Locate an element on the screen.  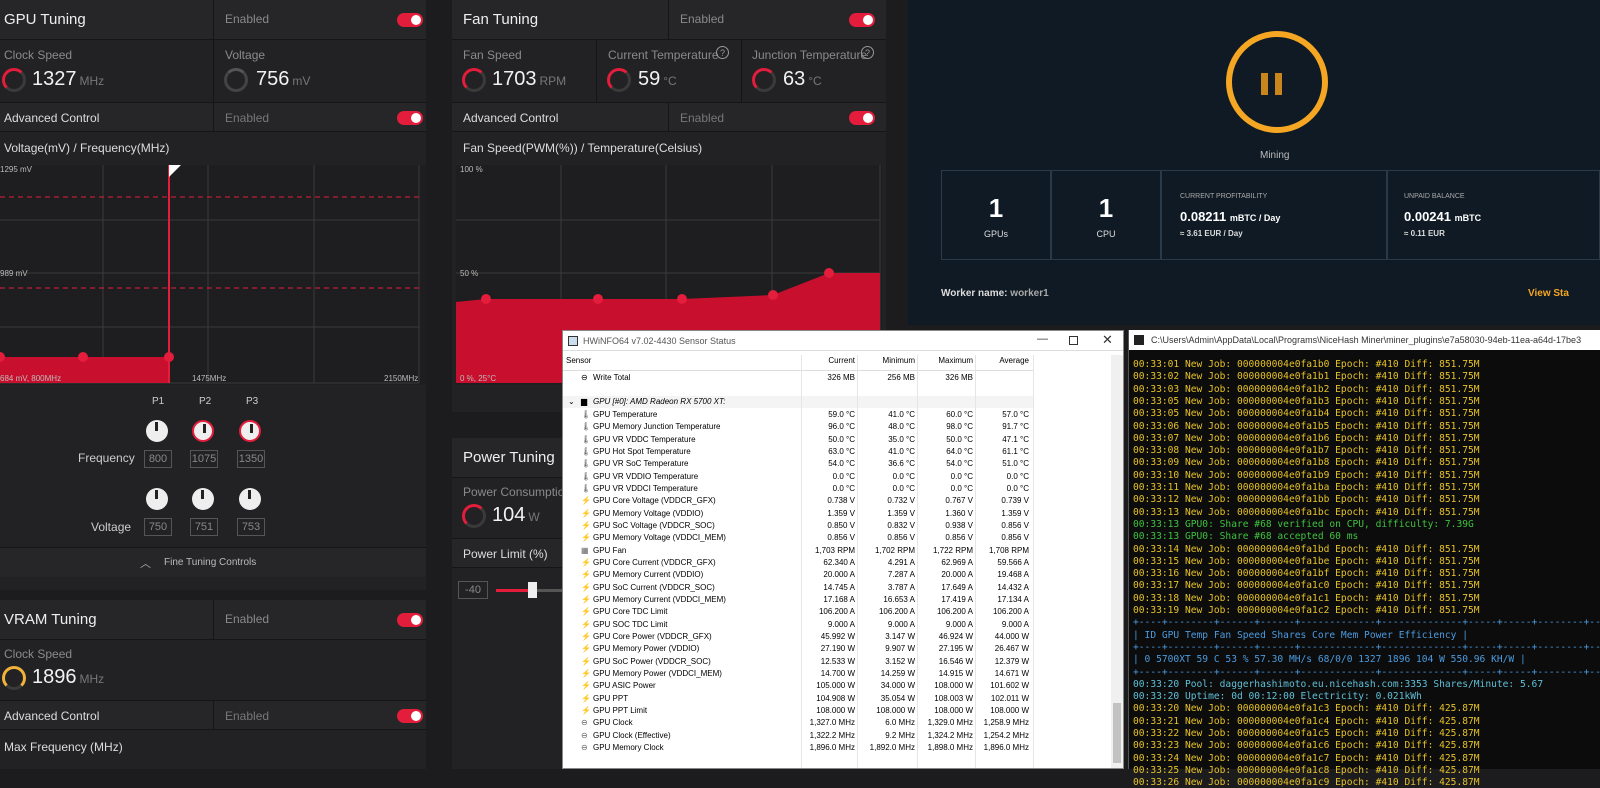
hwinfo-gpu-group: ⌄ ▆ GPU [#0]: AMD Radeon RX 5700 XT: is located at coordinates (798, 402).